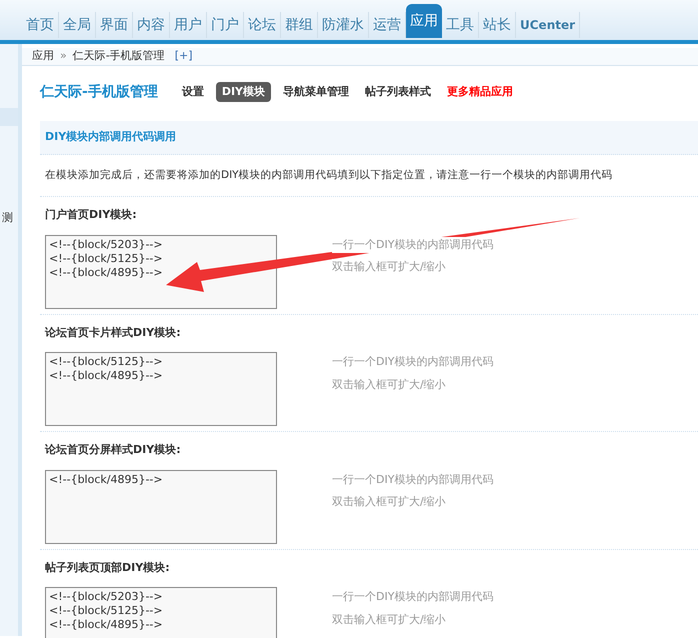 This screenshot has height=638, width=698. Describe the element at coordinates (110, 136) in the screenshot. I see `panel-title: DIY模块内部调用代码调用` at that location.